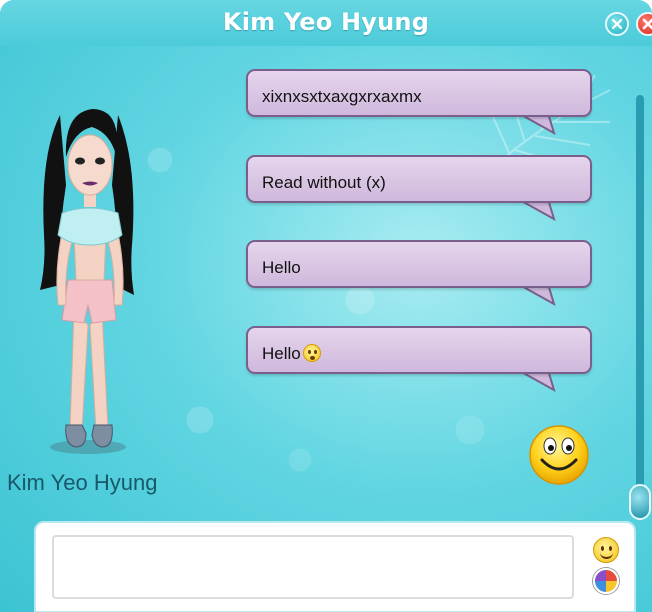 Image resolution: width=652 pixels, height=612 pixels. I want to click on worried-face-icon, so click(311, 353).